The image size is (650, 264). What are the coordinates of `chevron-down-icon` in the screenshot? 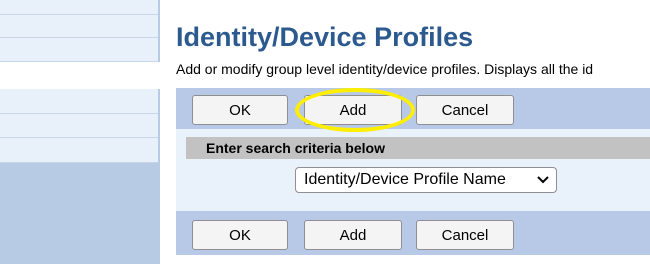 It's located at (543, 180).